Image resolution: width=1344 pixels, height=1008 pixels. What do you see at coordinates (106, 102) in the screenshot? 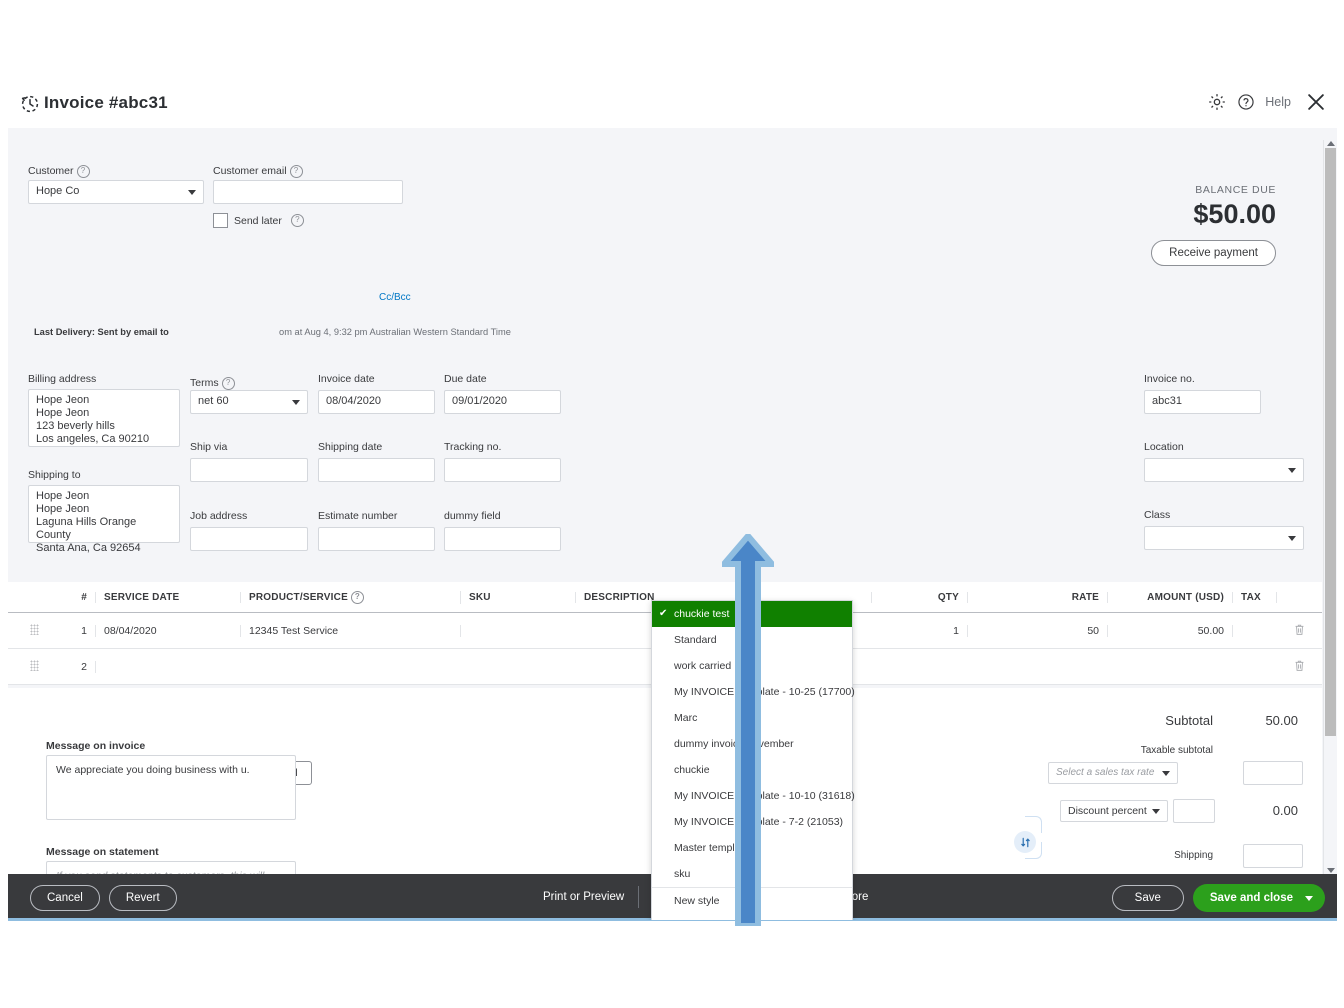
I see `page-title: Invoice #abc31` at bounding box center [106, 102].